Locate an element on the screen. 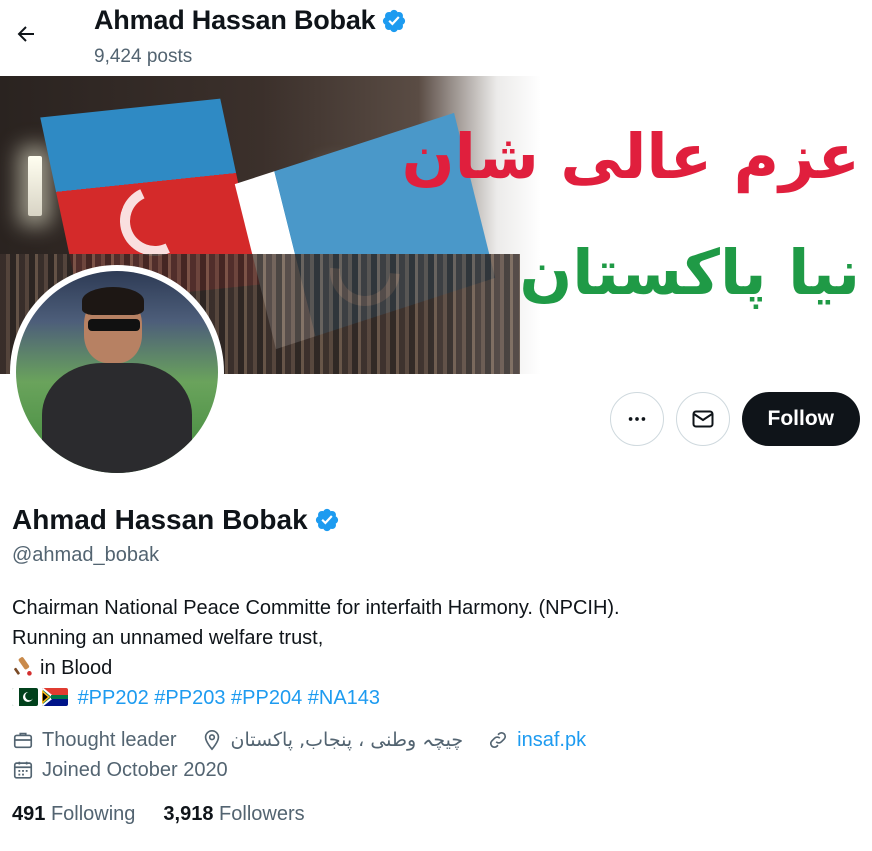 The image size is (872, 851). avatar is located at coordinates (117, 372).